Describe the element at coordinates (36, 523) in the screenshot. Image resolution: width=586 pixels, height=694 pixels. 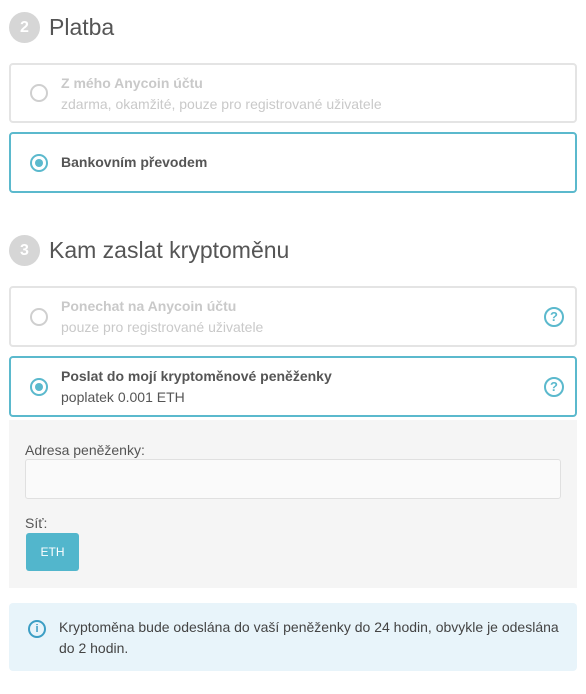
I see `network-label: Síť:` at that location.